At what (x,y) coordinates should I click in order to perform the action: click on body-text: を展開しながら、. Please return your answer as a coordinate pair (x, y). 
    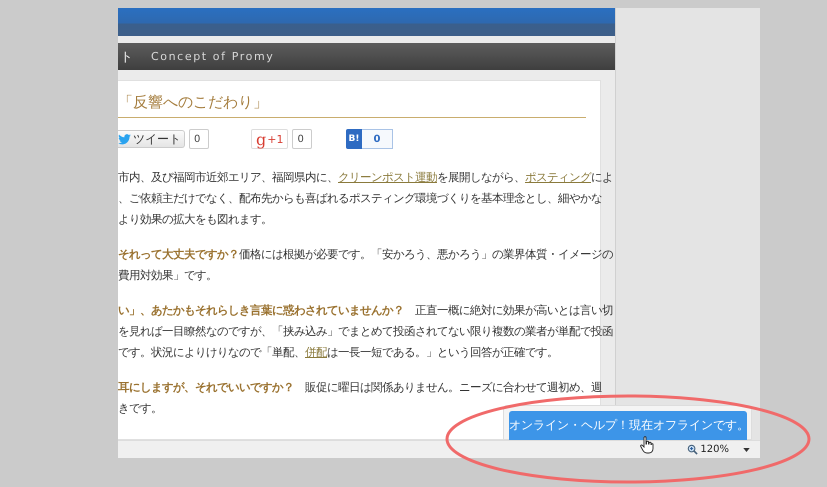
    Looking at the image, I should click on (481, 177).